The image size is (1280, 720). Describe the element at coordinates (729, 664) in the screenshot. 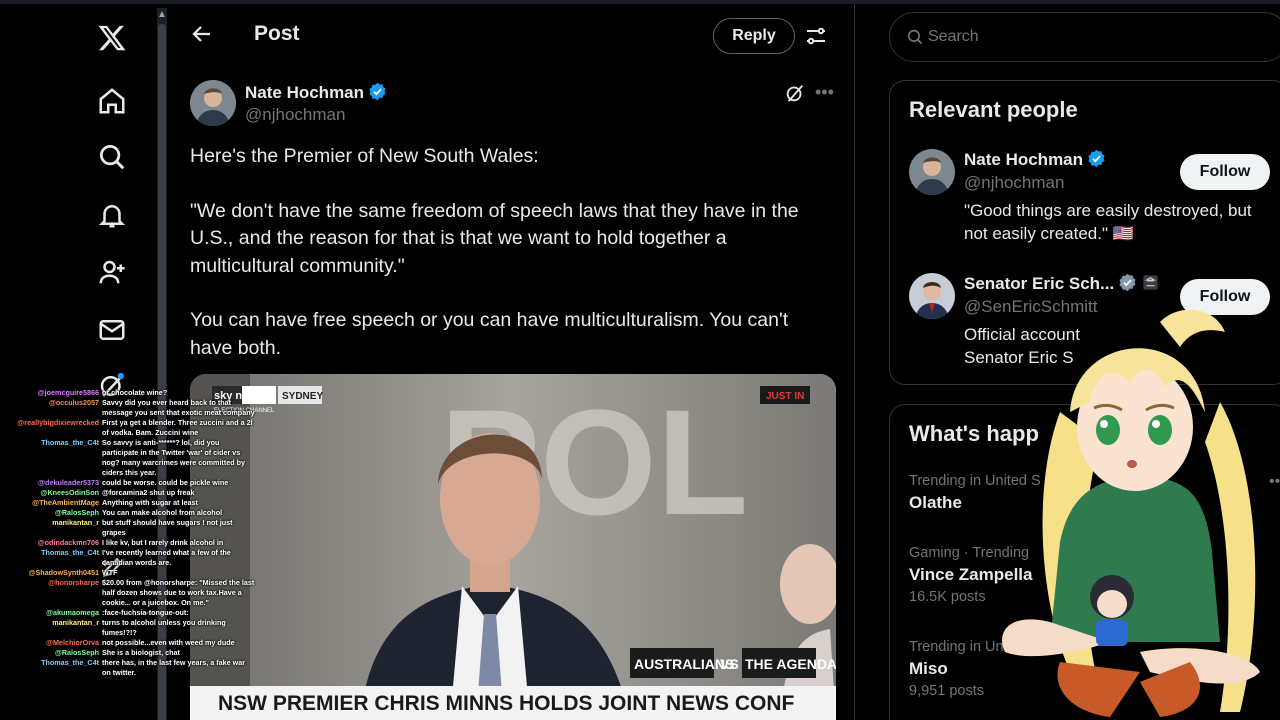

I see `show-title-vs: VS` at that location.